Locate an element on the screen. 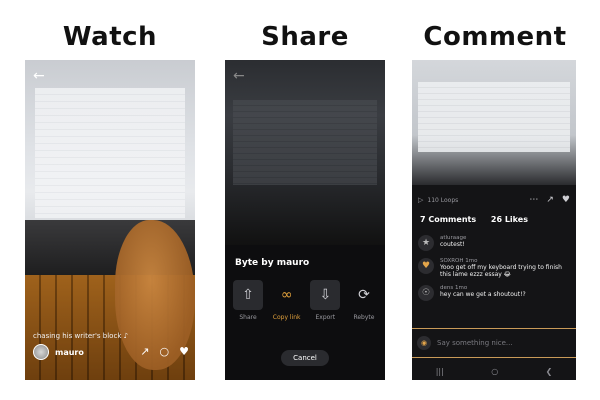 The height and width of the screenshot is (400, 600). list-item: ☉ dens 1mo hey can we get a shoutout!? is located at coordinates (495, 293).